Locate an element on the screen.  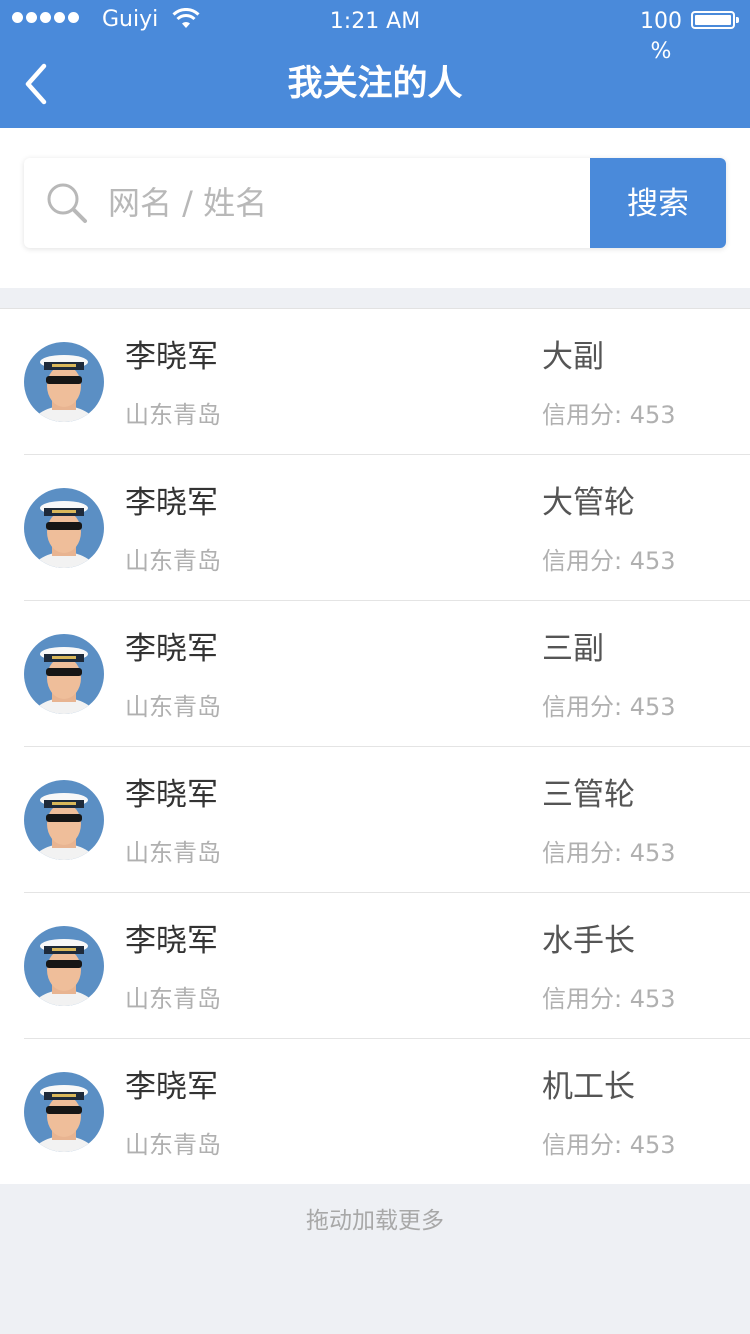
search-section: 搜索 is located at coordinates (375, 208).